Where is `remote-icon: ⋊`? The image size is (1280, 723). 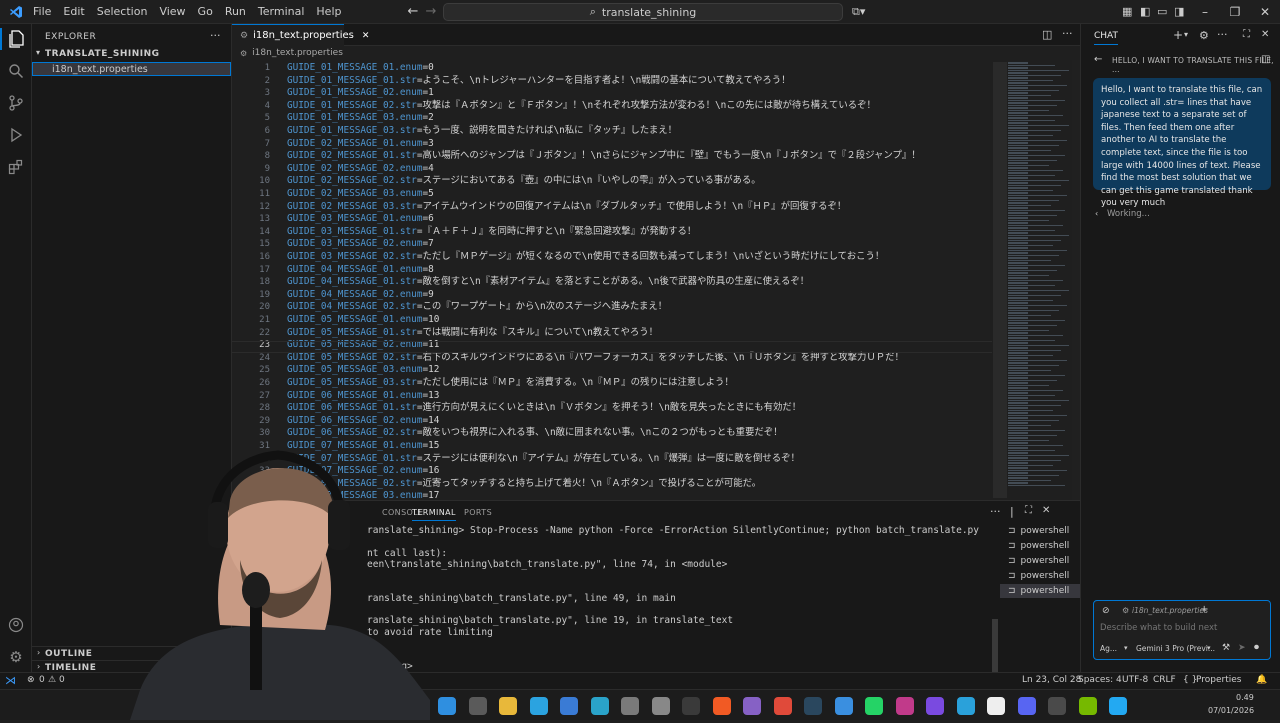
remote-icon: ⋊ is located at coordinates (10, 680).